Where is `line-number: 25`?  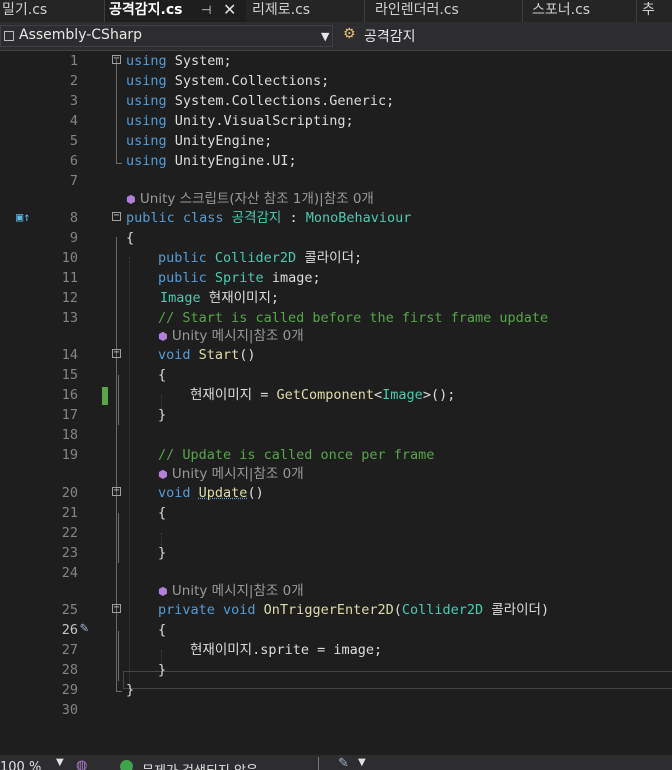 line-number: 25 is located at coordinates (69, 610).